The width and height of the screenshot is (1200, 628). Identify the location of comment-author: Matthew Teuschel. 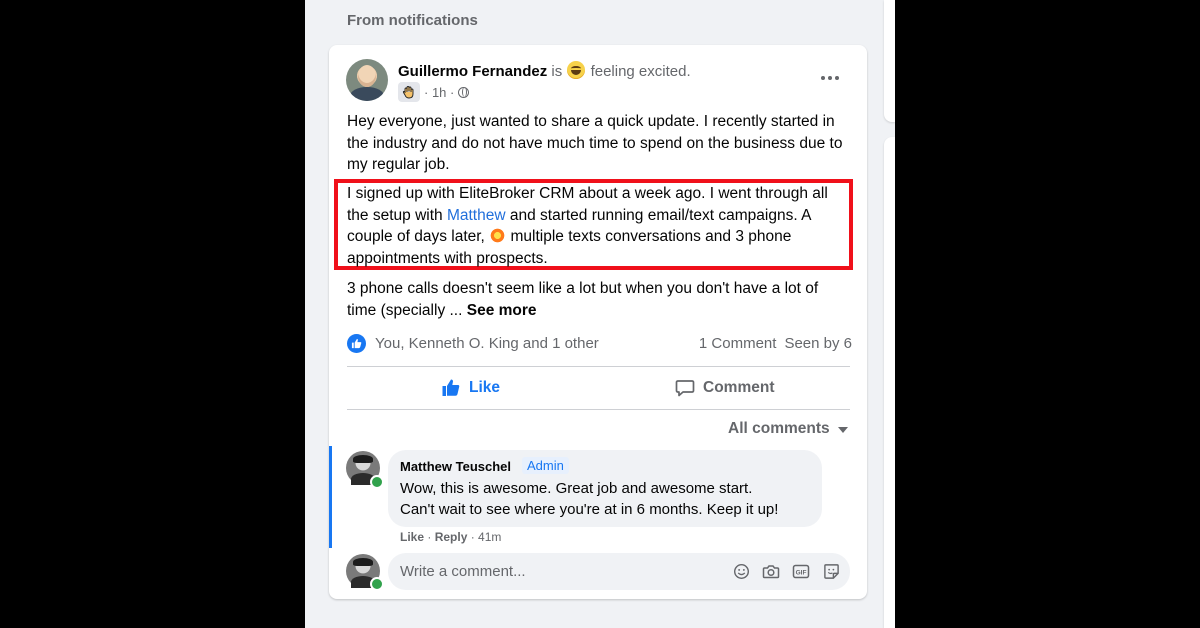
(455, 466).